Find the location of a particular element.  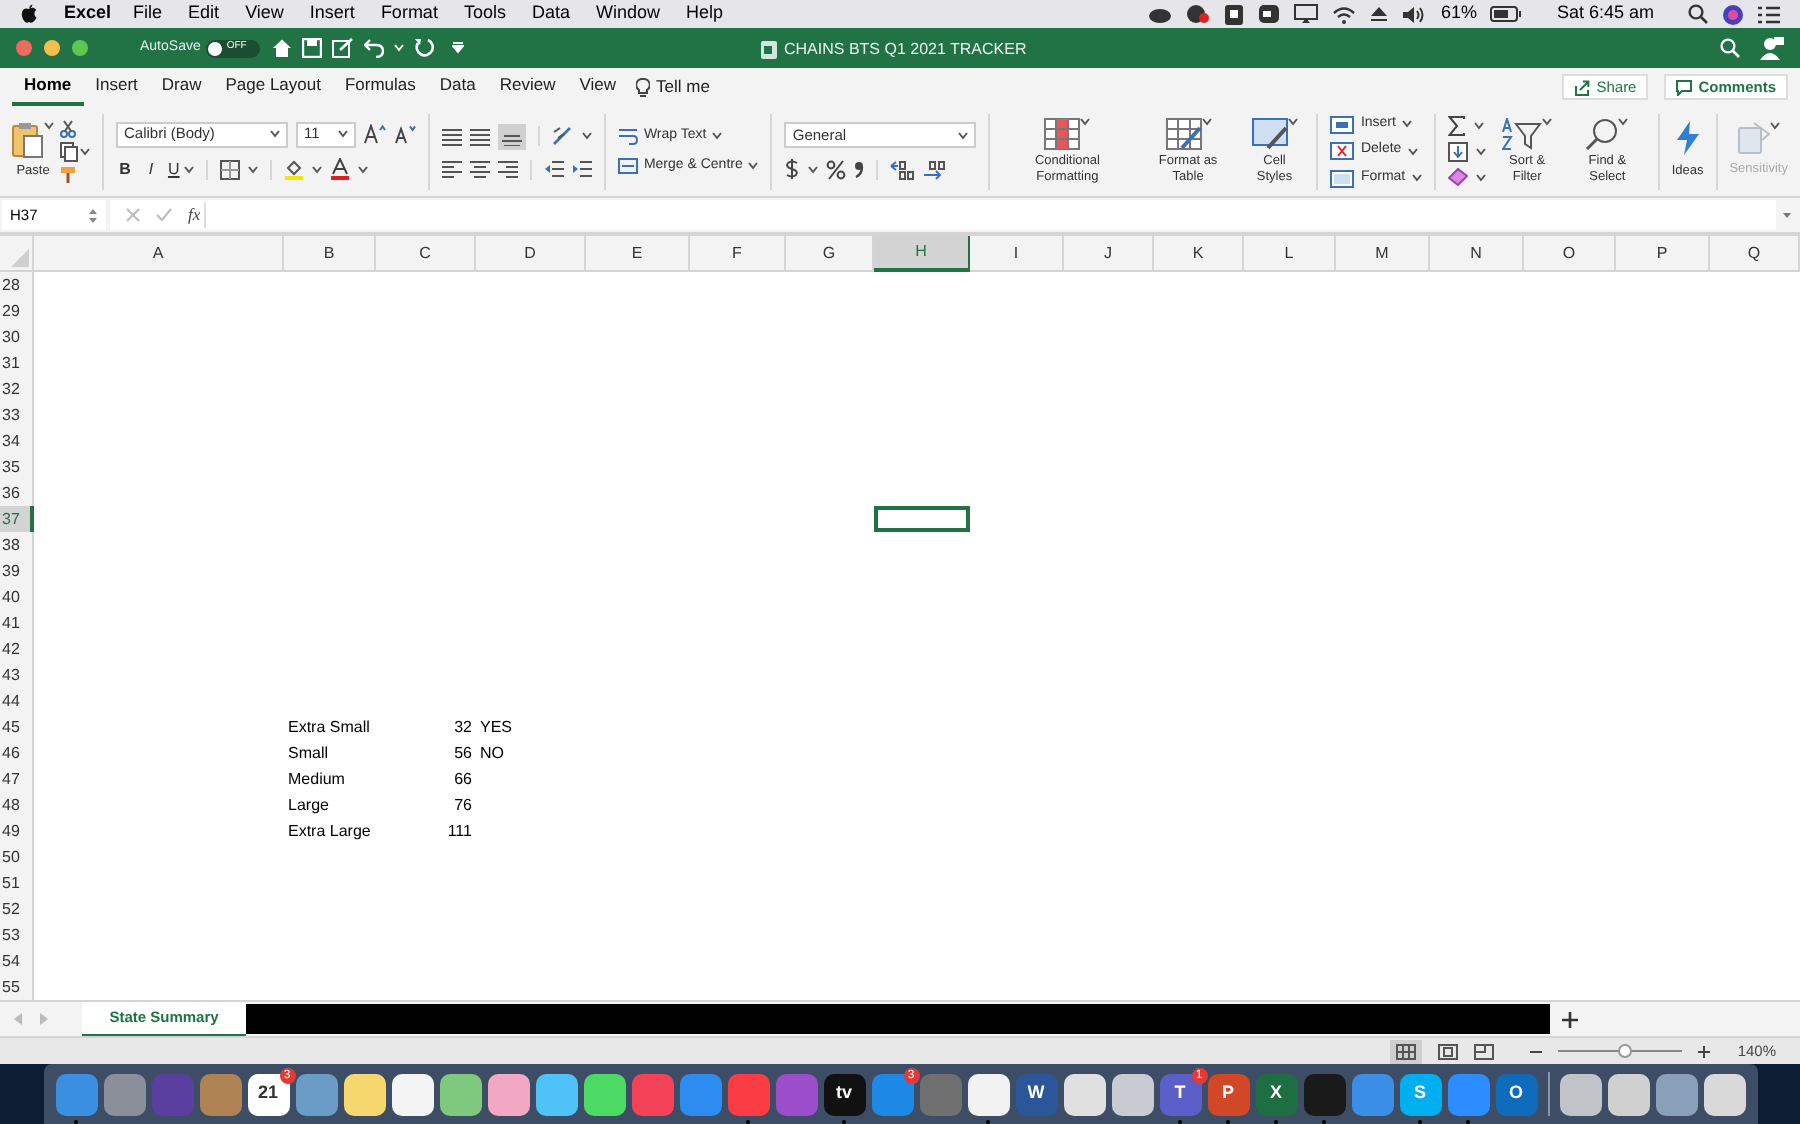

minimize-button is located at coordinates (52, 48).